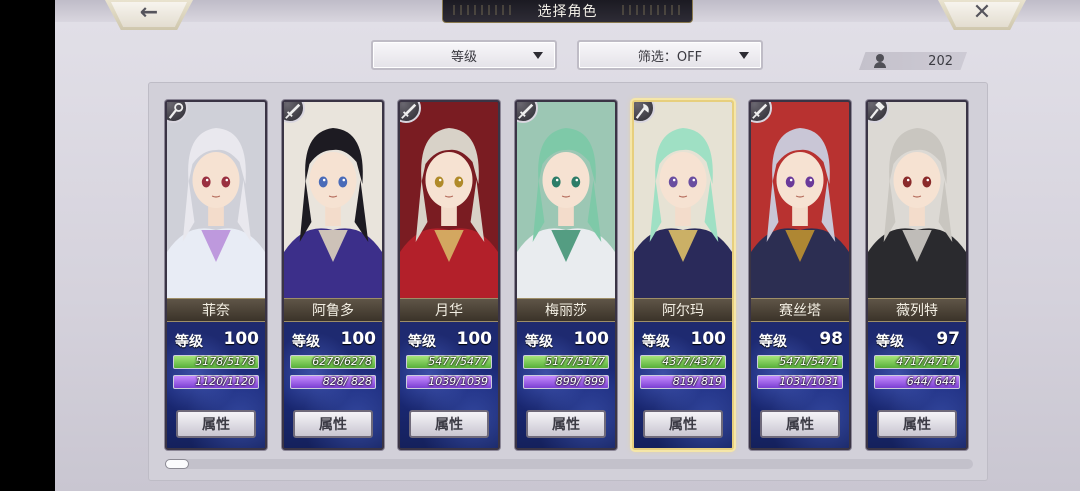 The image size is (1080, 491). I want to click on character-stats: 等级 100 5477/5477 1039/1039 属性, so click(449, 385).